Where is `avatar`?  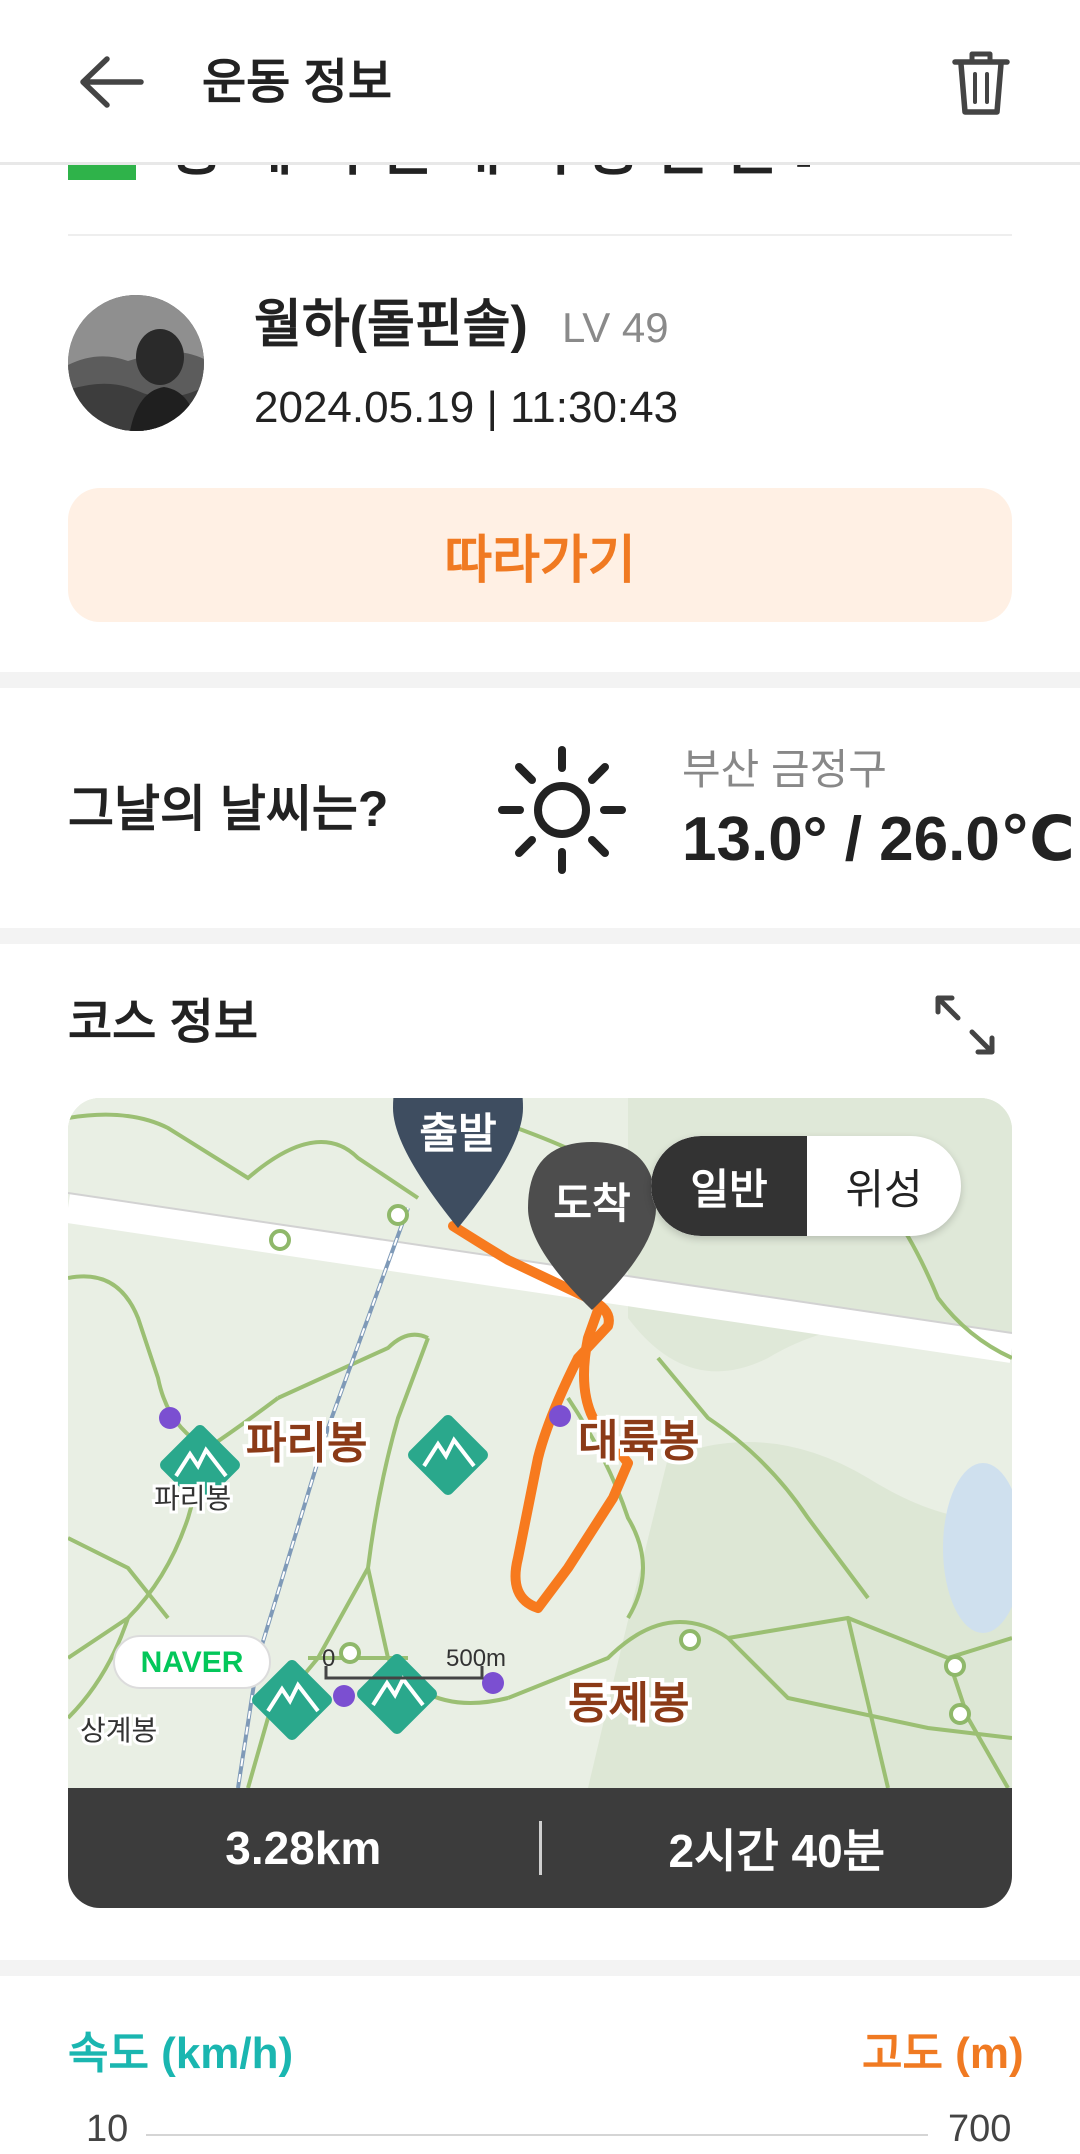
avatar is located at coordinates (136, 363).